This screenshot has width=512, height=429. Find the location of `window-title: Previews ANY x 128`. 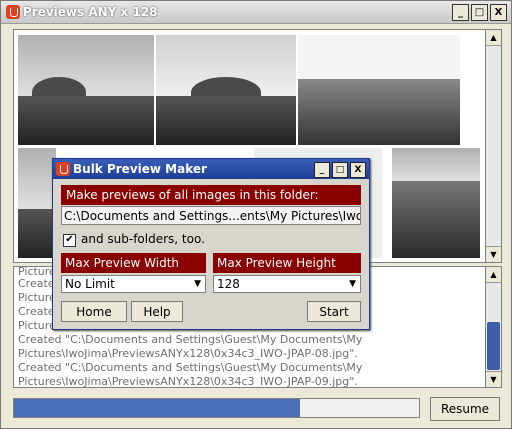

window-title: Previews ANY x 128 is located at coordinates (90, 12).